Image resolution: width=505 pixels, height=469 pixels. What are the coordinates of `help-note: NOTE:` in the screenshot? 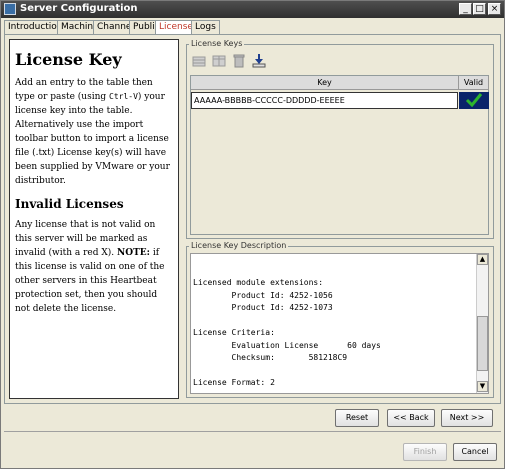 It's located at (133, 253).